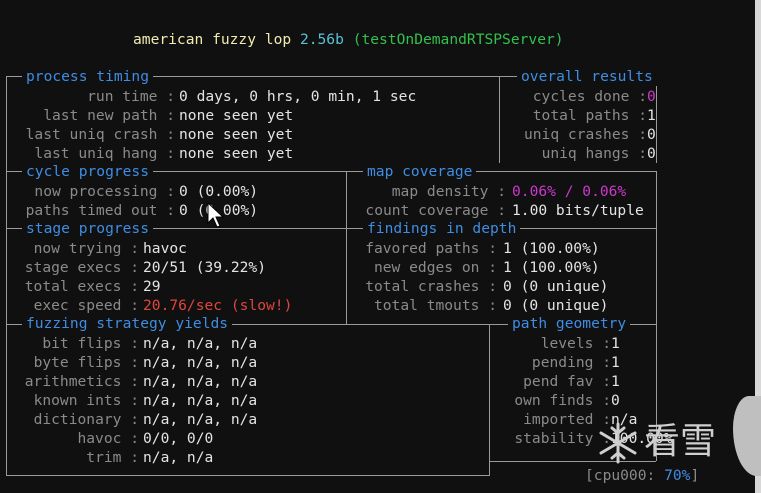 The image size is (761, 493). I want to click on map-density-value: 0.06% / 0.06%, so click(569, 191).